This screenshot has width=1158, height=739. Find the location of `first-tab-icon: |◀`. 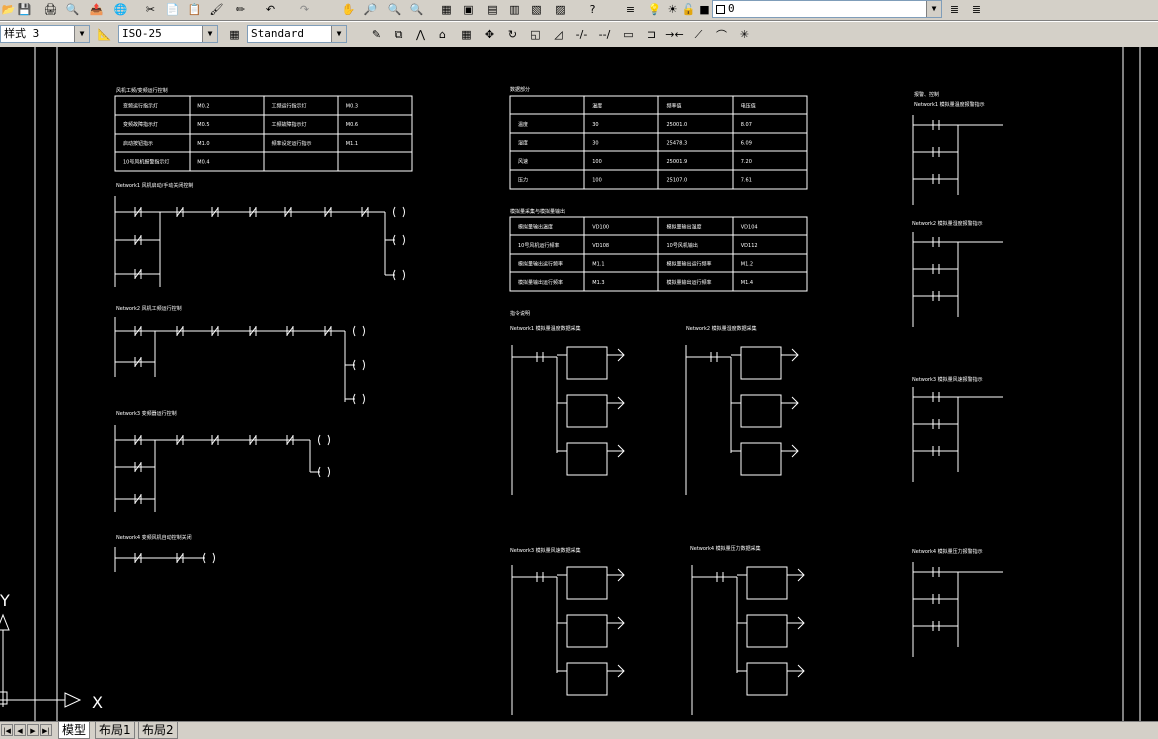

first-tab-icon: |◀ is located at coordinates (7, 730).